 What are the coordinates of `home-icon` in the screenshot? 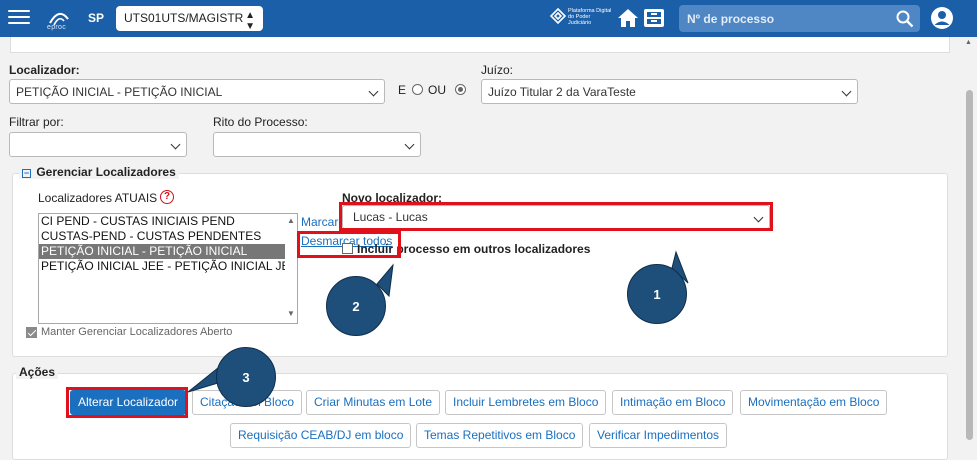 It's located at (628, 18).